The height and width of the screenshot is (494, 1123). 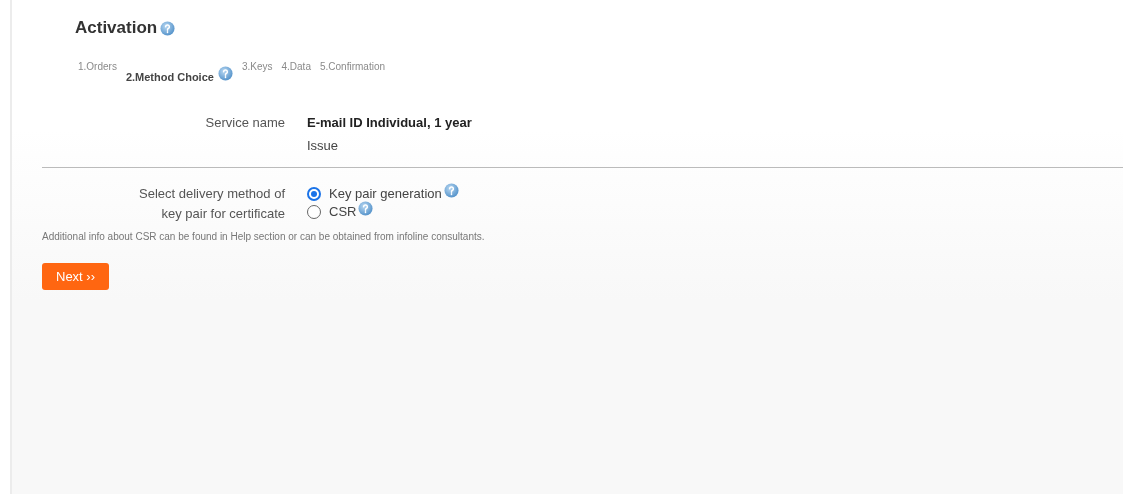 I want to click on wizard-step: 4.Data, so click(x=296, y=66).